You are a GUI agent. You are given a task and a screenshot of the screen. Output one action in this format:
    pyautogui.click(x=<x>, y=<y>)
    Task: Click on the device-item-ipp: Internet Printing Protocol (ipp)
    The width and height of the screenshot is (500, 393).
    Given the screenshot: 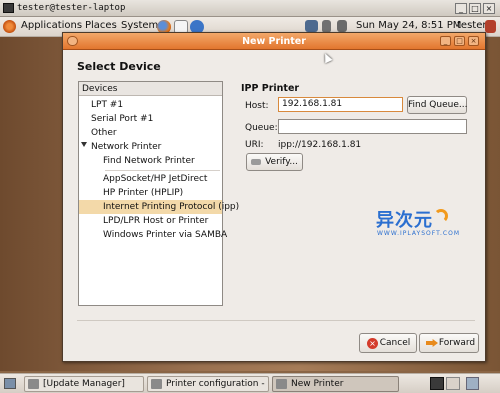 What is the action you would take?
    pyautogui.click(x=159, y=207)
    